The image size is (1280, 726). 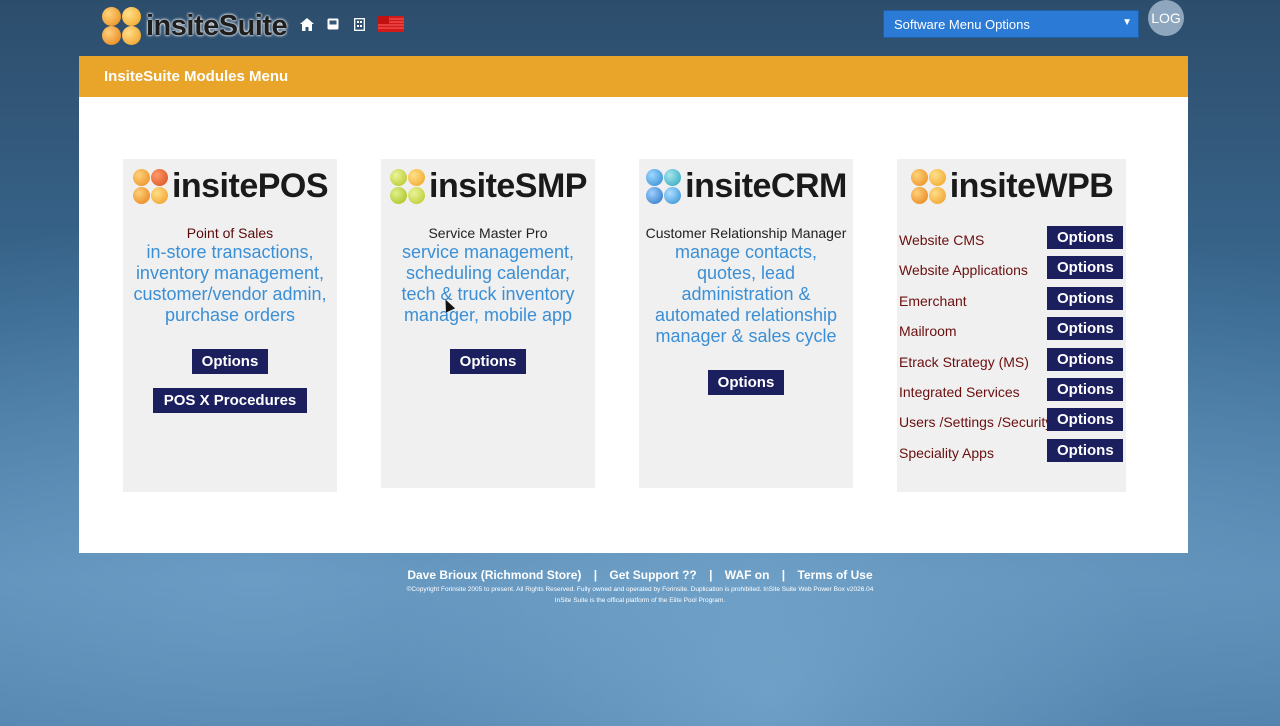 I want to click on log-button: LOG, so click(x=1166, y=18).